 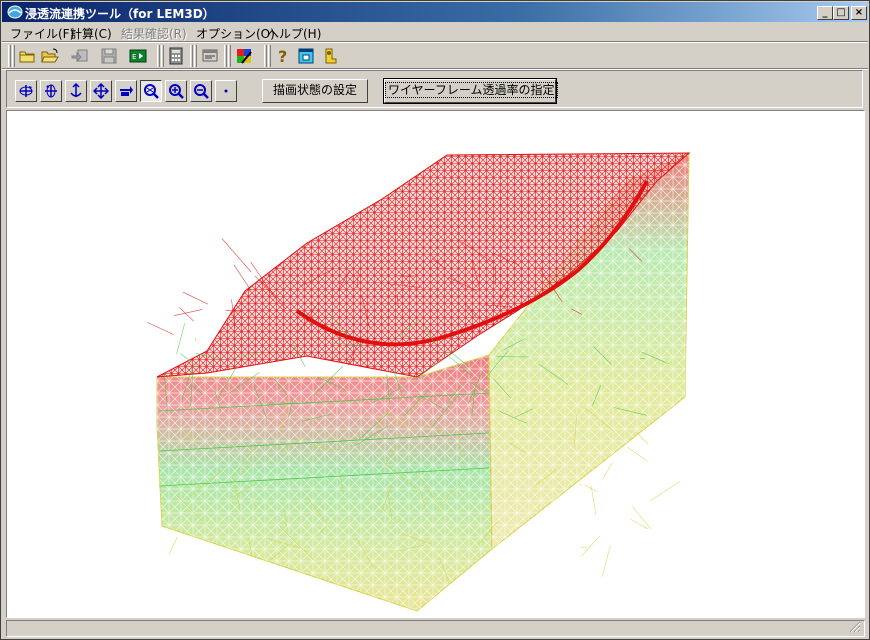 I want to click on rotate-x-icon, so click(x=26, y=91).